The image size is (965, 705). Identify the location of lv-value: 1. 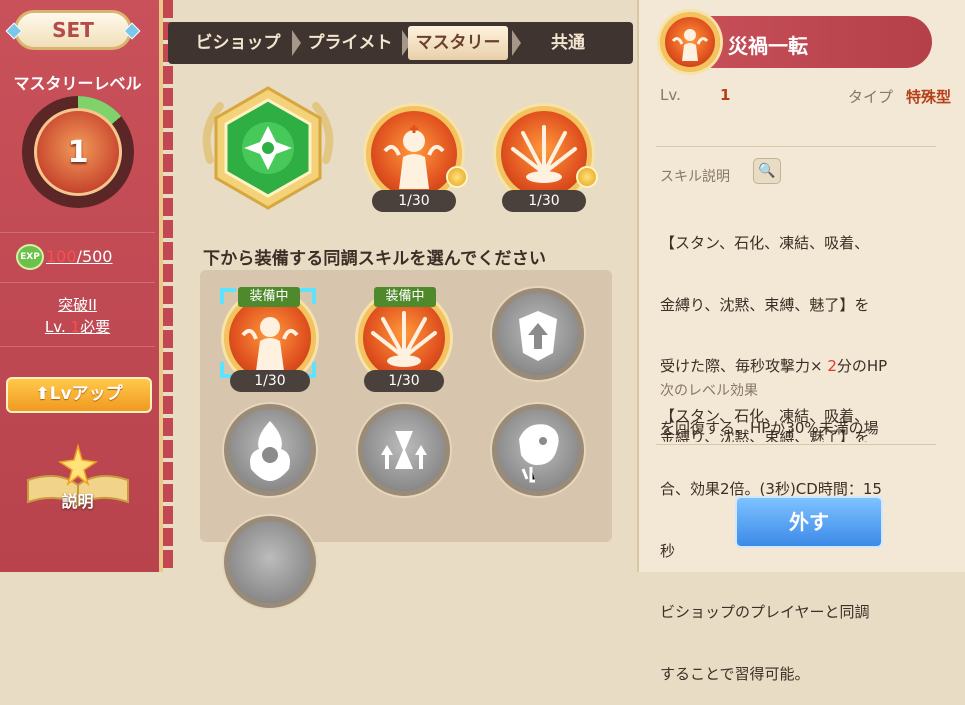
(725, 95).